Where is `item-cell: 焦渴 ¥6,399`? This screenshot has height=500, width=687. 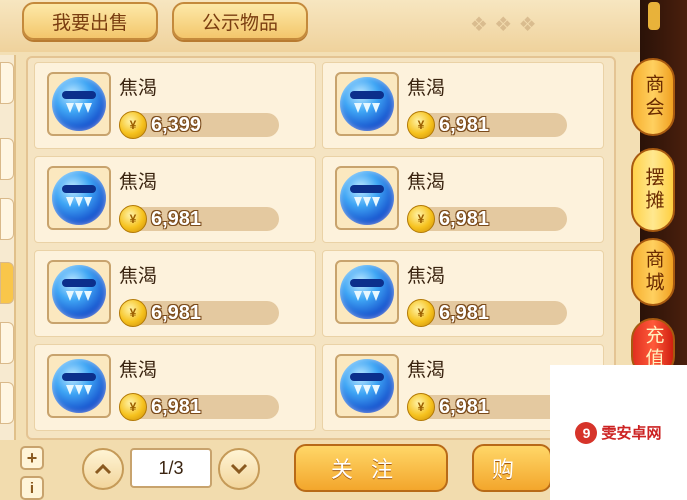 item-cell: 焦渴 ¥6,399 is located at coordinates (175, 105).